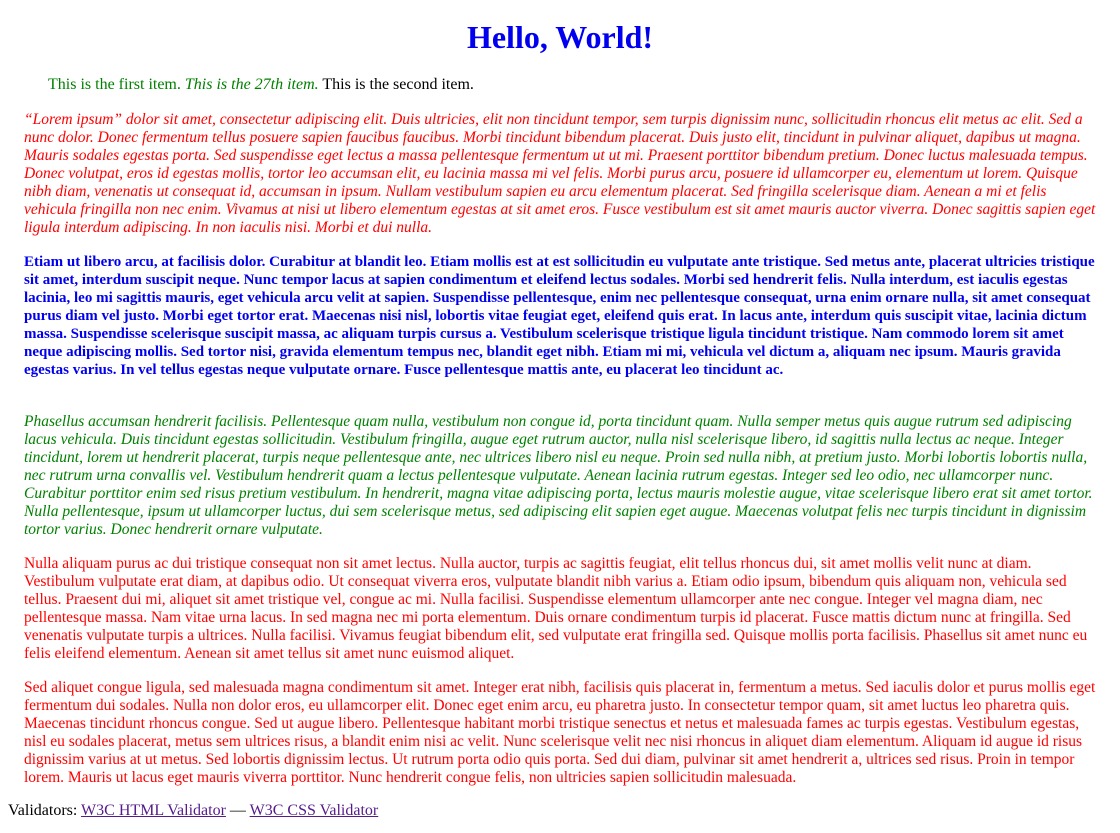 The width and height of the screenshot is (1120, 833). I want to click on list-item-first: This is the first item., so click(114, 84).